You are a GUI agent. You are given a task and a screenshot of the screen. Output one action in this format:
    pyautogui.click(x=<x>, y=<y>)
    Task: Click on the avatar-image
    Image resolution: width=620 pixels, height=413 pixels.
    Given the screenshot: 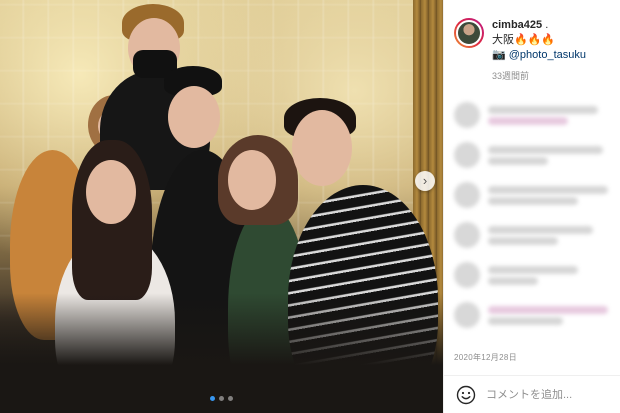 What is the action you would take?
    pyautogui.click(x=469, y=33)
    